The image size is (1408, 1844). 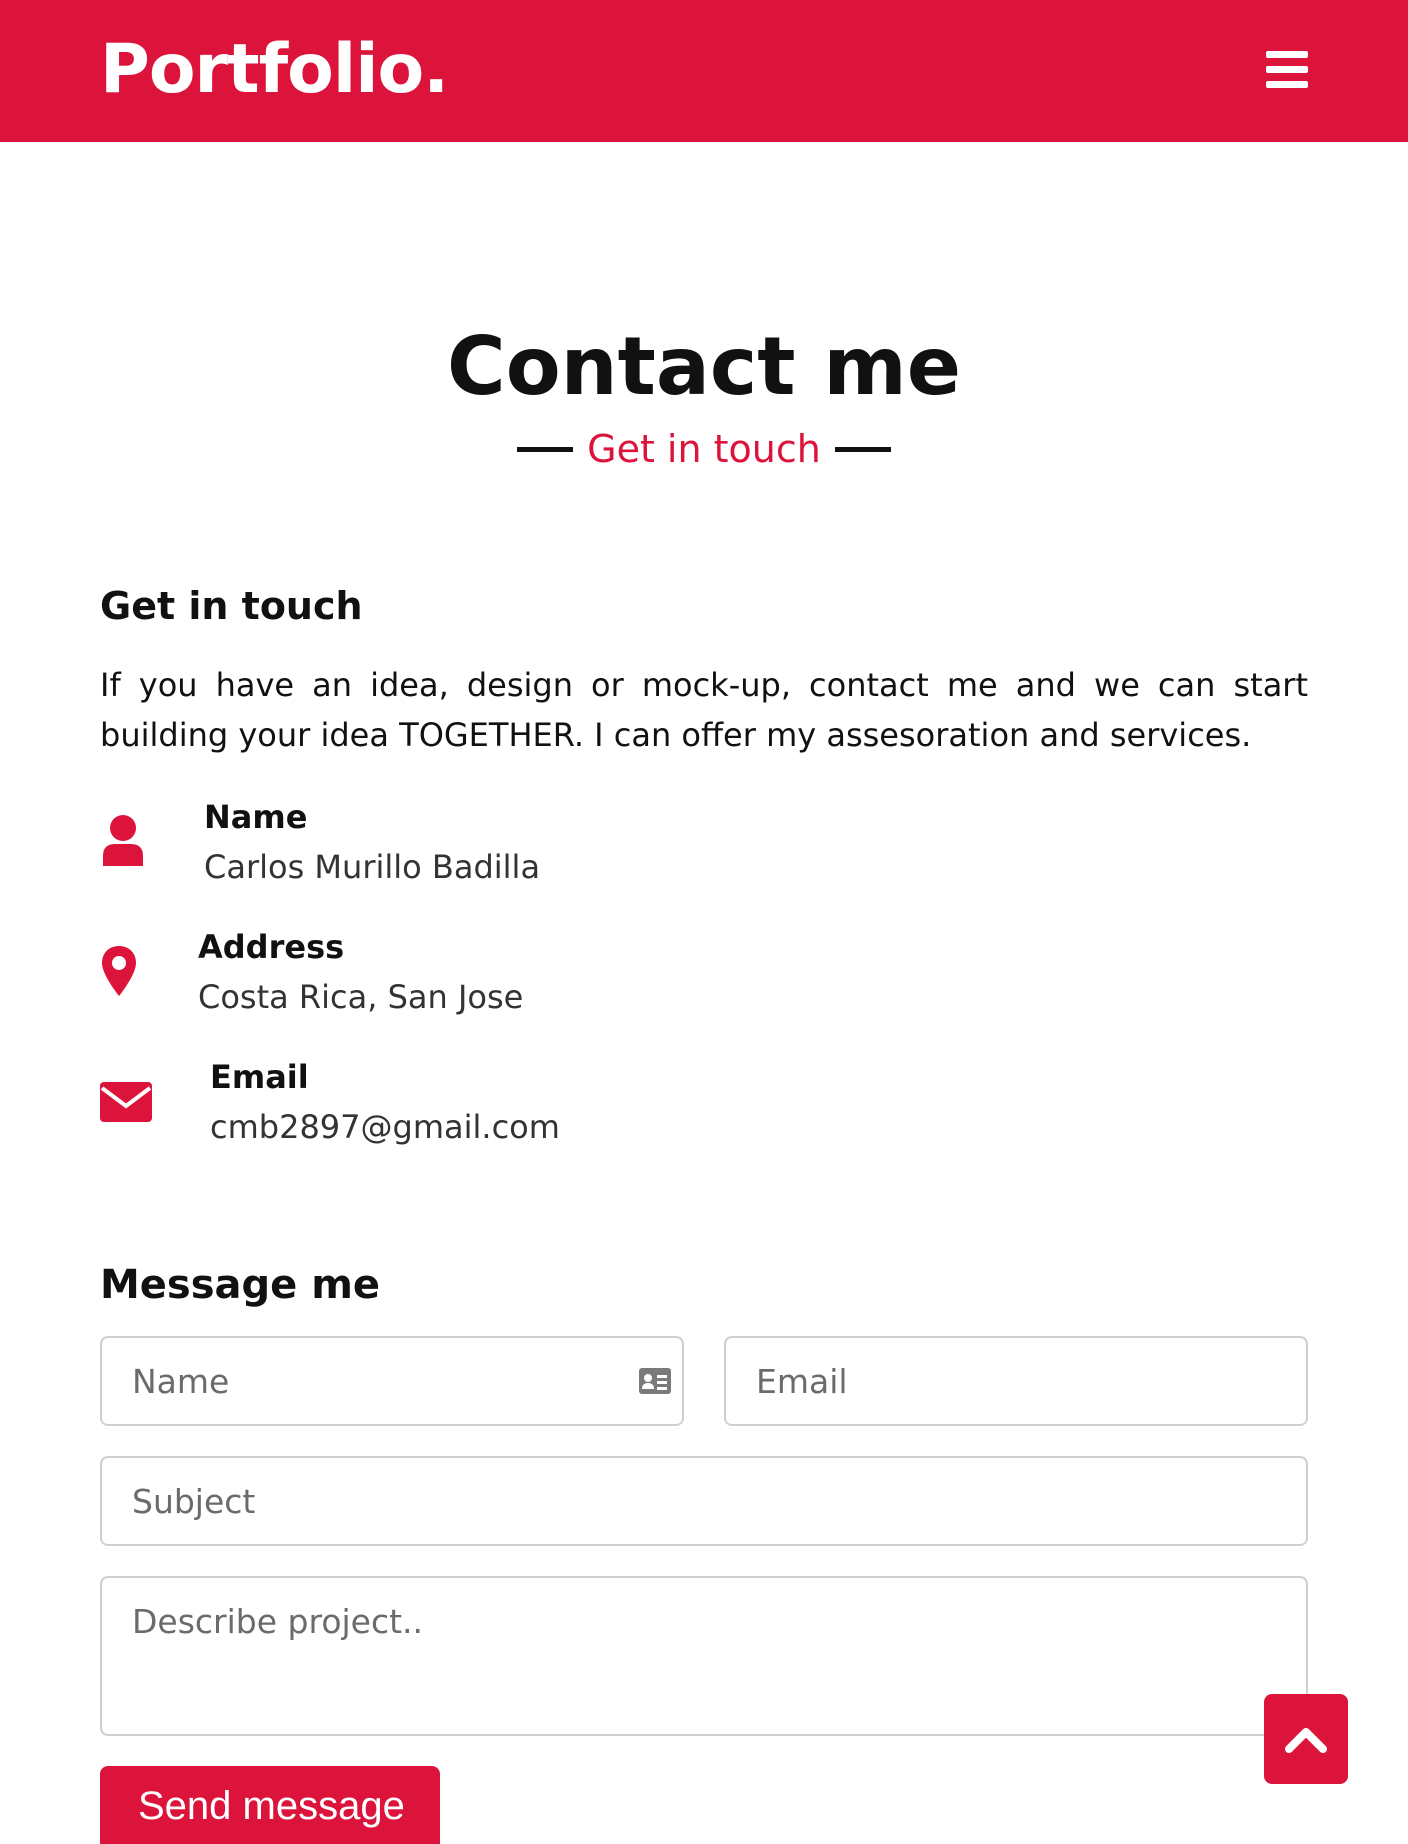 I want to click on navbar: Portfolio., so click(x=704, y=71).